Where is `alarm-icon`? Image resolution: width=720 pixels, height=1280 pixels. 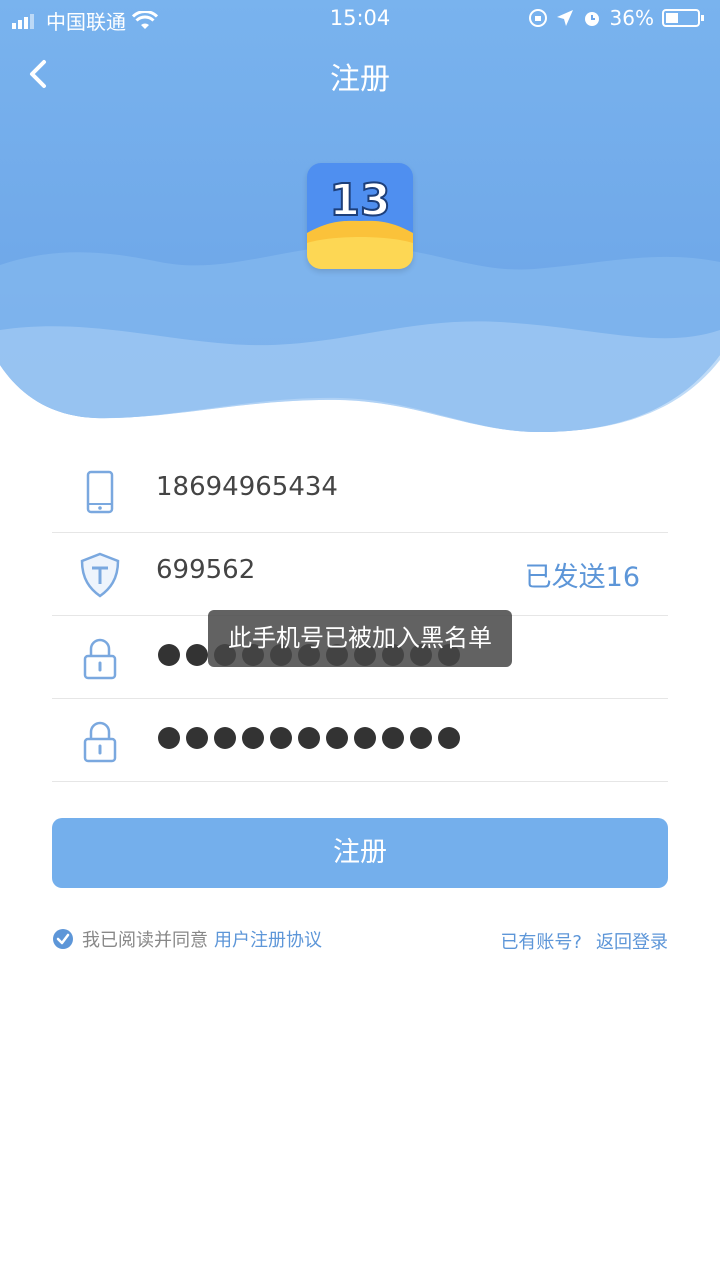 alarm-icon is located at coordinates (591, 19).